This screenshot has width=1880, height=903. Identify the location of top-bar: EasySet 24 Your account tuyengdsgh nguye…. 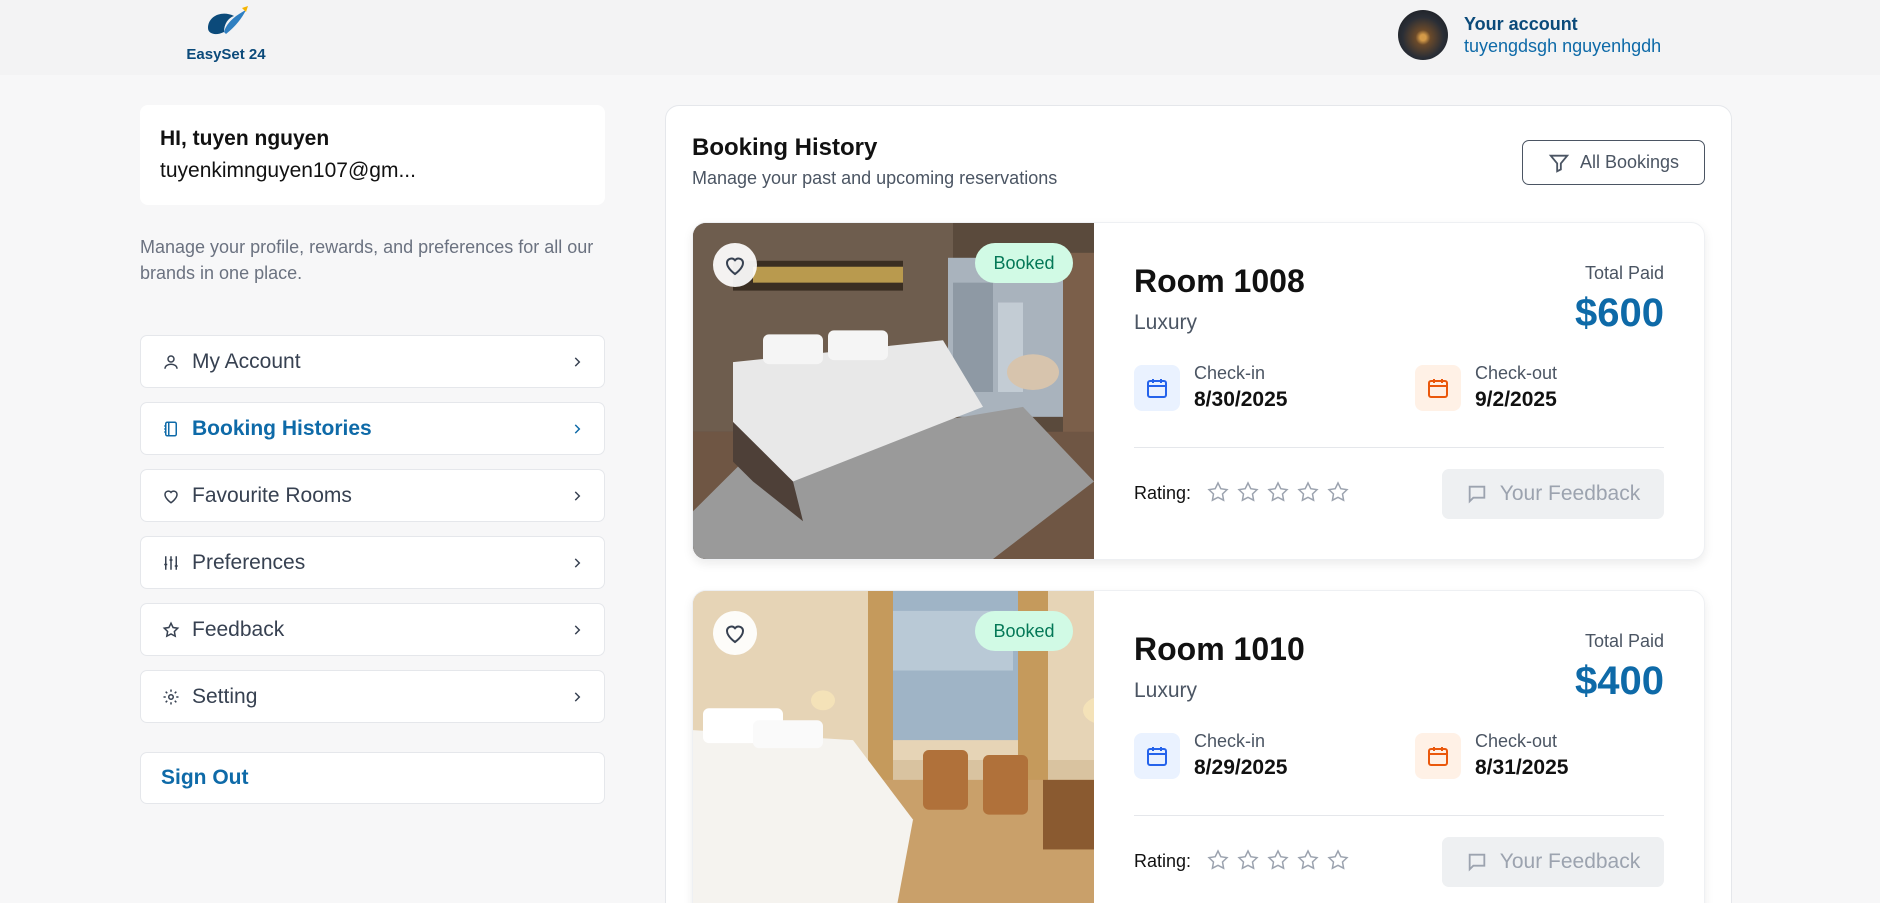
(940, 37).